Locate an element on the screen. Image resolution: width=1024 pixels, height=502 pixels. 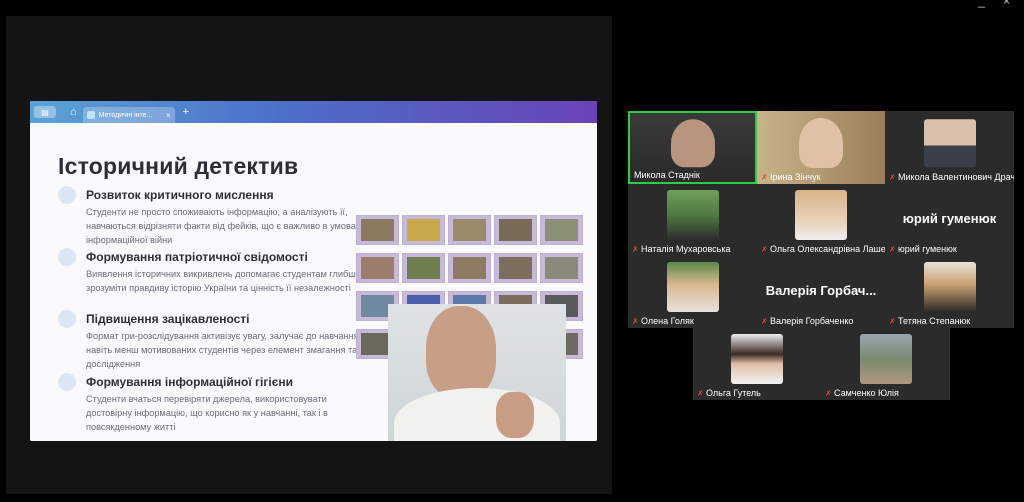
new-tab-button: + is located at coordinates (186, 112).